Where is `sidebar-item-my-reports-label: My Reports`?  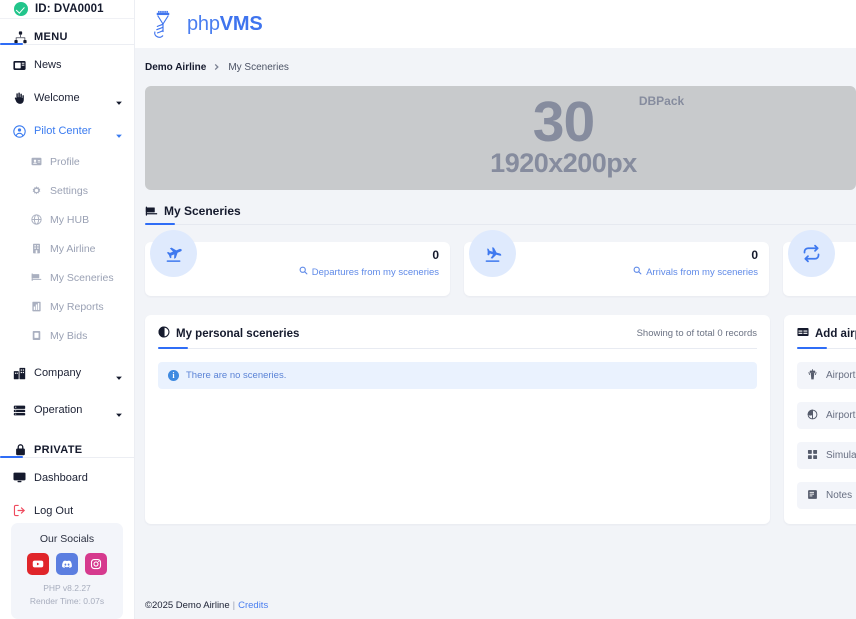
sidebar-item-my-reports-label: My Reports is located at coordinates (77, 306).